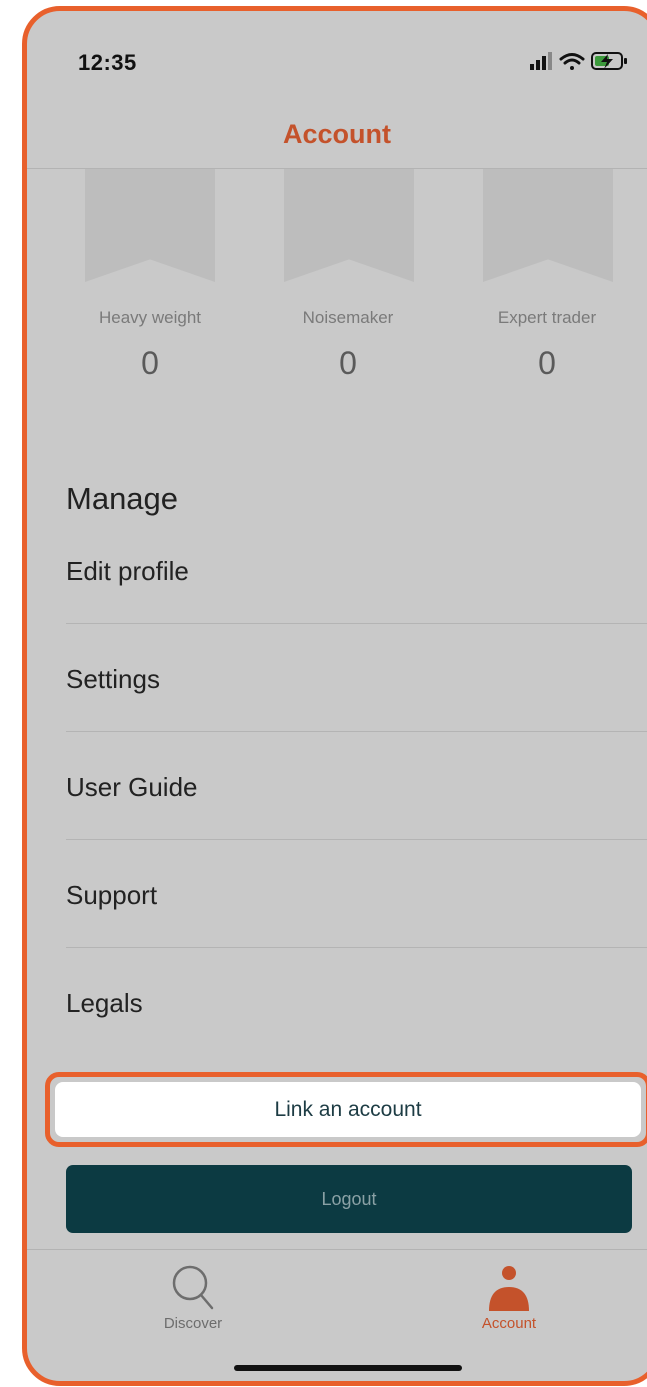  What do you see at coordinates (509, 1288) in the screenshot?
I see `person-icon` at bounding box center [509, 1288].